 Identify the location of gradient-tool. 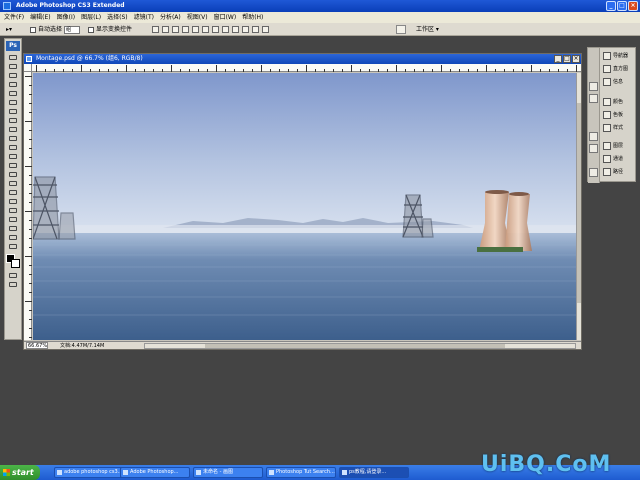
(13, 156).